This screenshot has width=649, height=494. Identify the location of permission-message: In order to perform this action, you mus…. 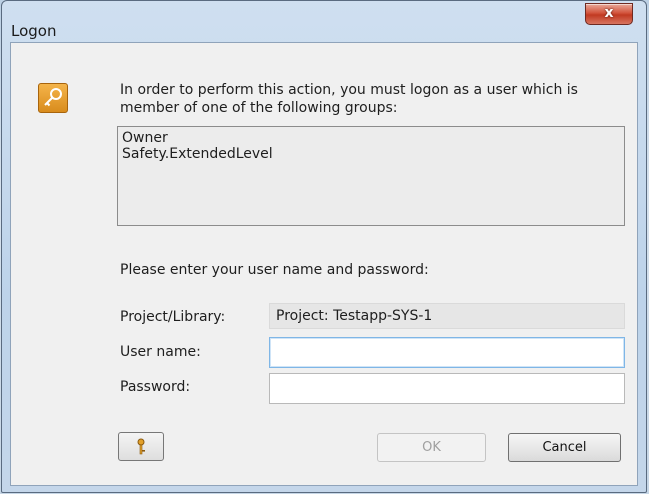
(349, 99).